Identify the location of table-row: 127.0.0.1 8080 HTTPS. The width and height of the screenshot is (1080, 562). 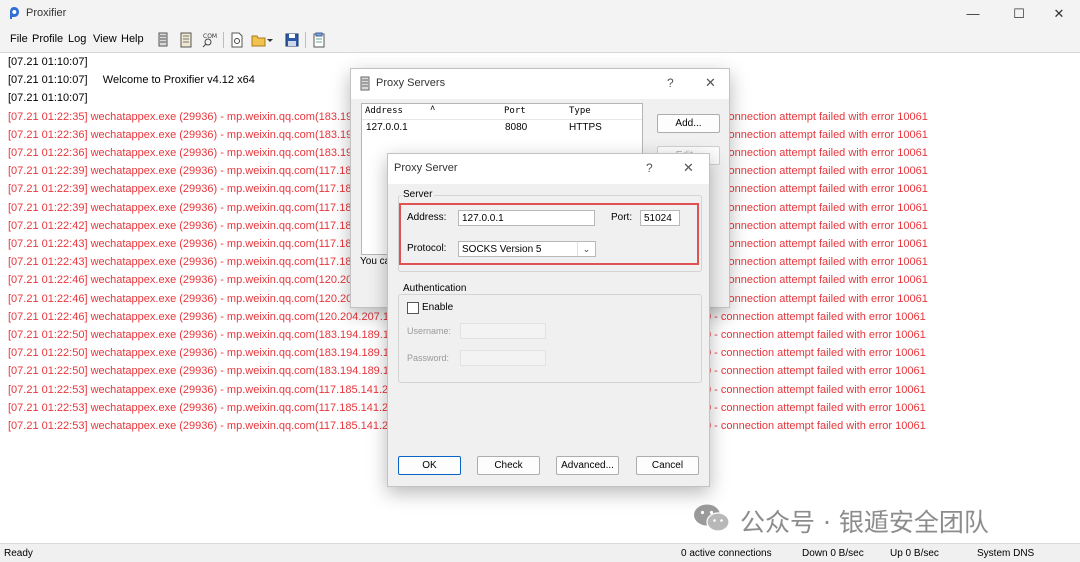
(502, 128).